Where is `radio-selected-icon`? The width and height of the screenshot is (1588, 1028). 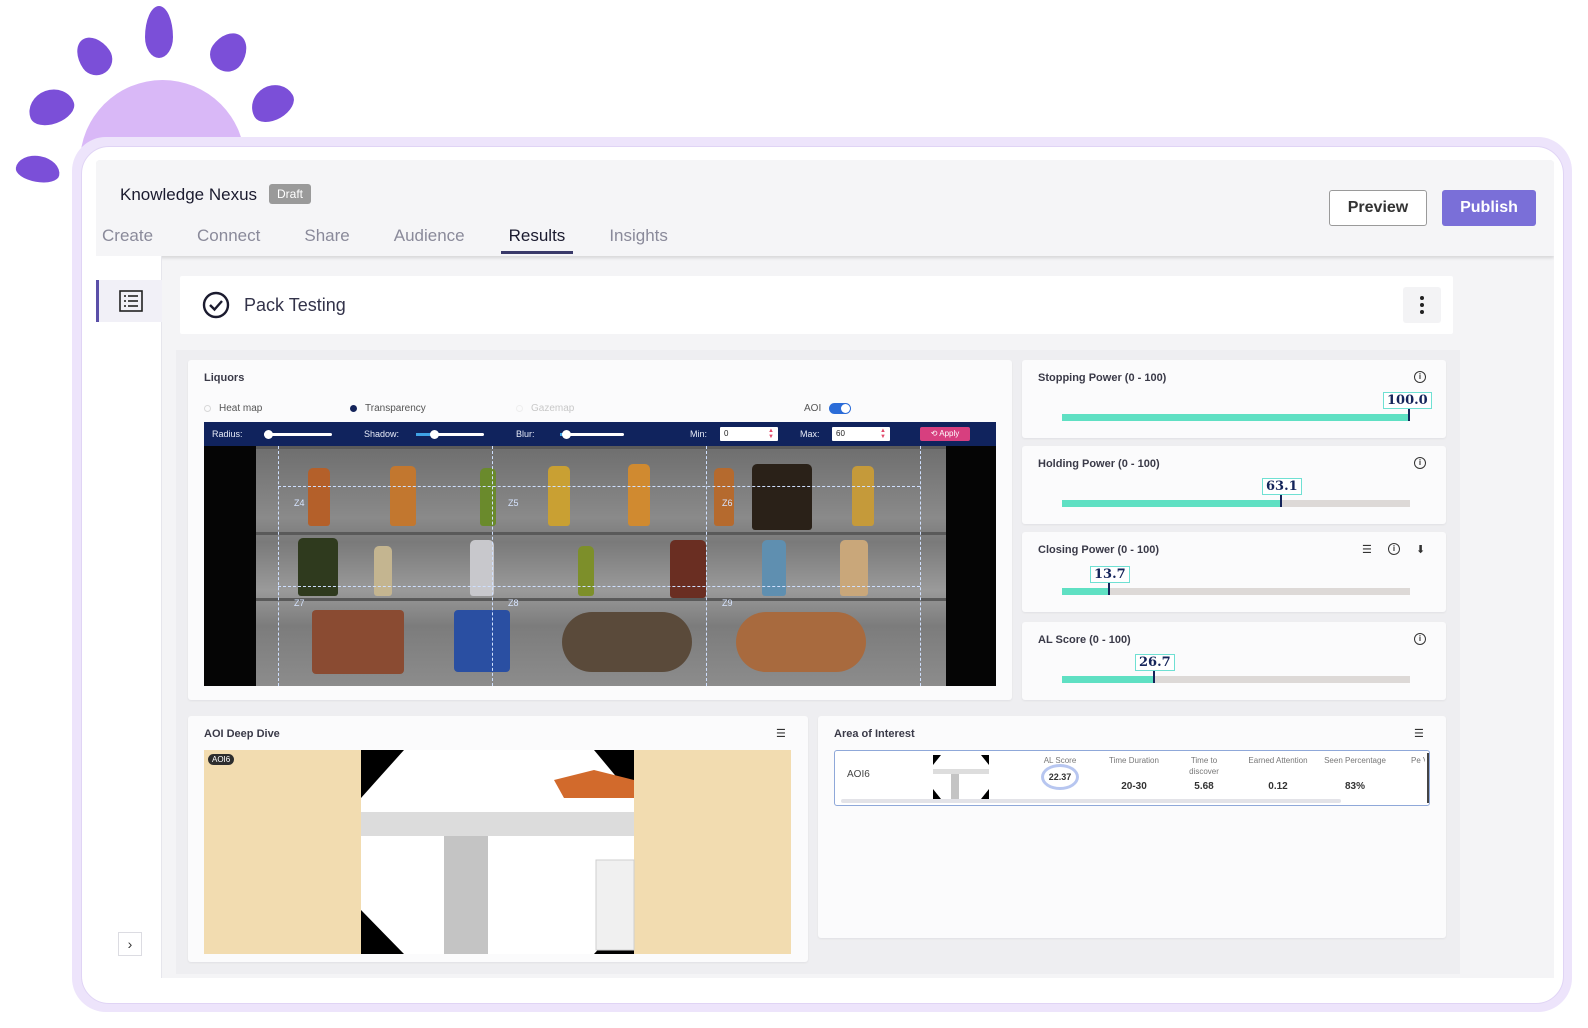 radio-selected-icon is located at coordinates (353, 408).